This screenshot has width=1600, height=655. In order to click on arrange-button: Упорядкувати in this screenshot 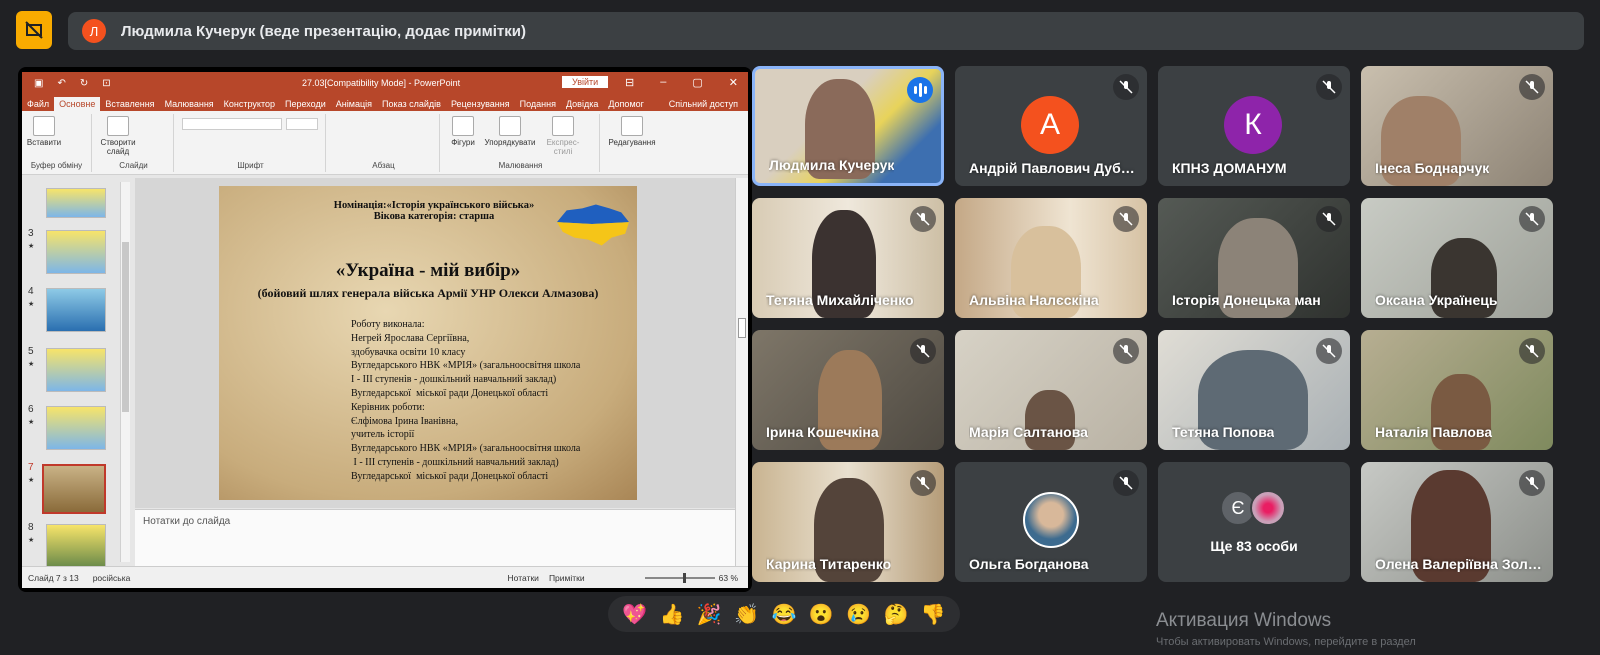, I will do `click(510, 131)`.